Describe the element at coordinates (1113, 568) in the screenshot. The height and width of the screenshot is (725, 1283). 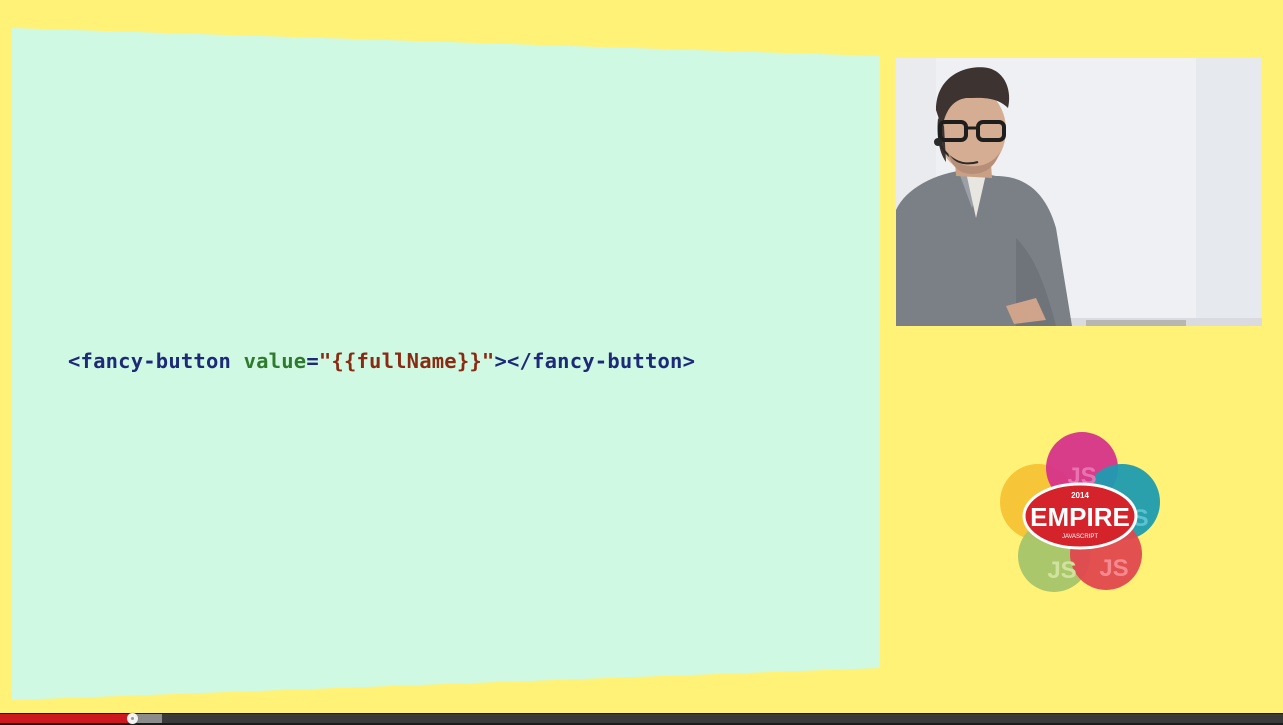
I see `logo-petal-label-bottom-right: JS` at that location.